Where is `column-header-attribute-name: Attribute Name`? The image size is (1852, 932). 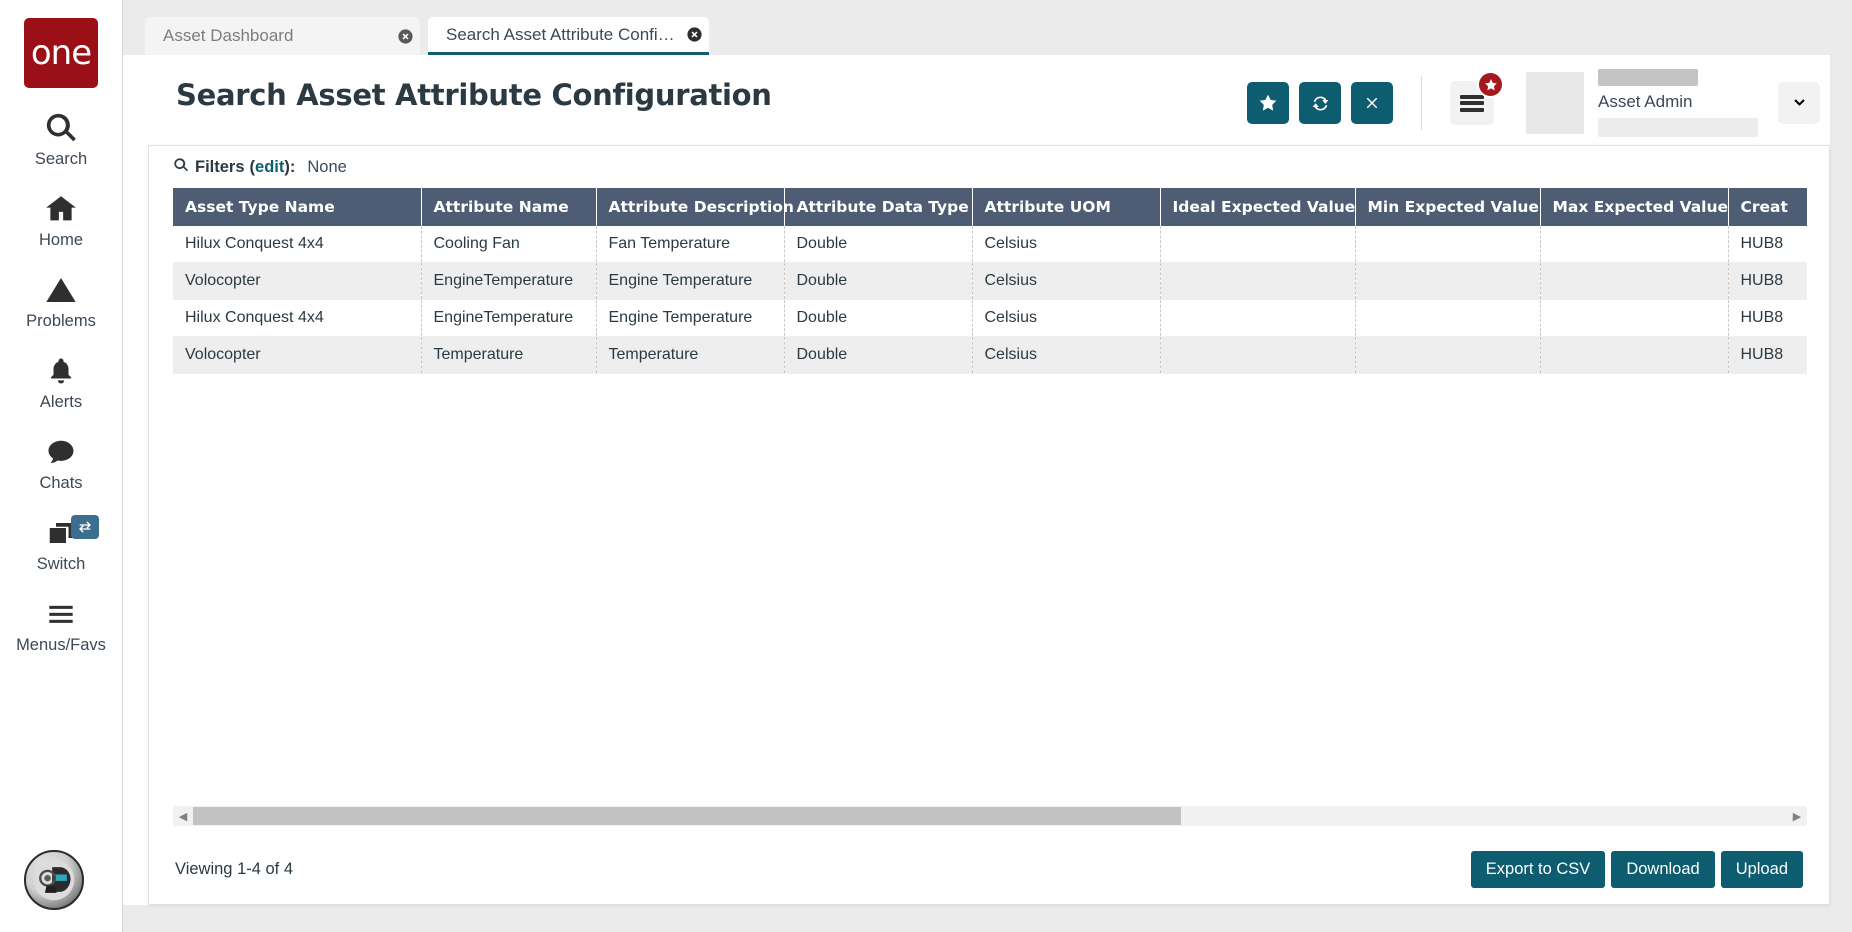 column-header-attribute-name: Attribute Name is located at coordinates (509, 207).